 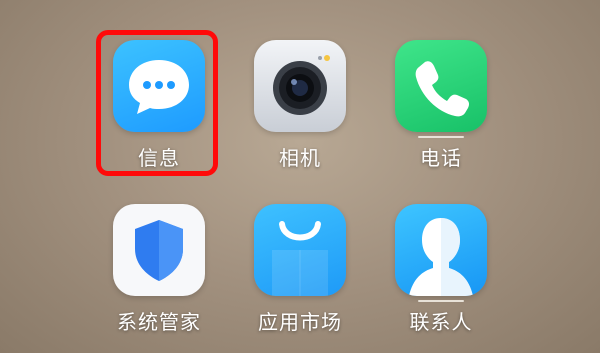 What do you see at coordinates (159, 158) in the screenshot?
I see `app-label: 信息` at bounding box center [159, 158].